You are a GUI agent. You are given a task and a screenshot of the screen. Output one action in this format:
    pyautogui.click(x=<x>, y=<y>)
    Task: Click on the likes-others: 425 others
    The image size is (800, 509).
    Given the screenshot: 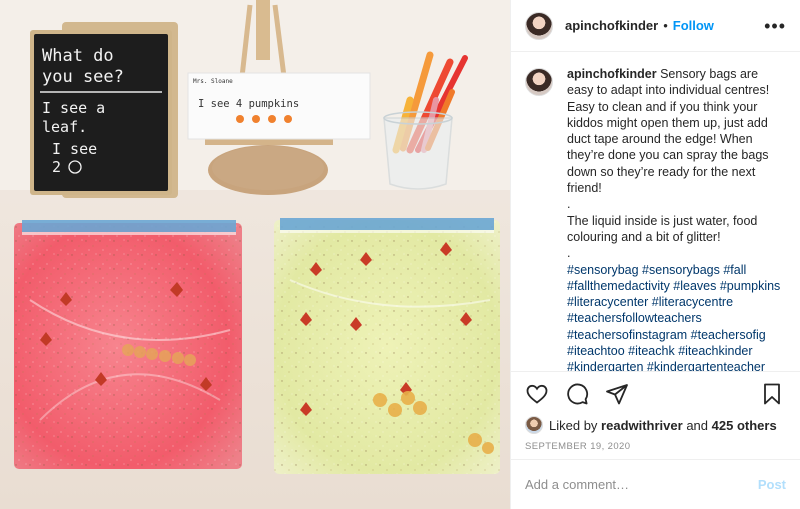 What is the action you would take?
    pyautogui.click(x=744, y=425)
    